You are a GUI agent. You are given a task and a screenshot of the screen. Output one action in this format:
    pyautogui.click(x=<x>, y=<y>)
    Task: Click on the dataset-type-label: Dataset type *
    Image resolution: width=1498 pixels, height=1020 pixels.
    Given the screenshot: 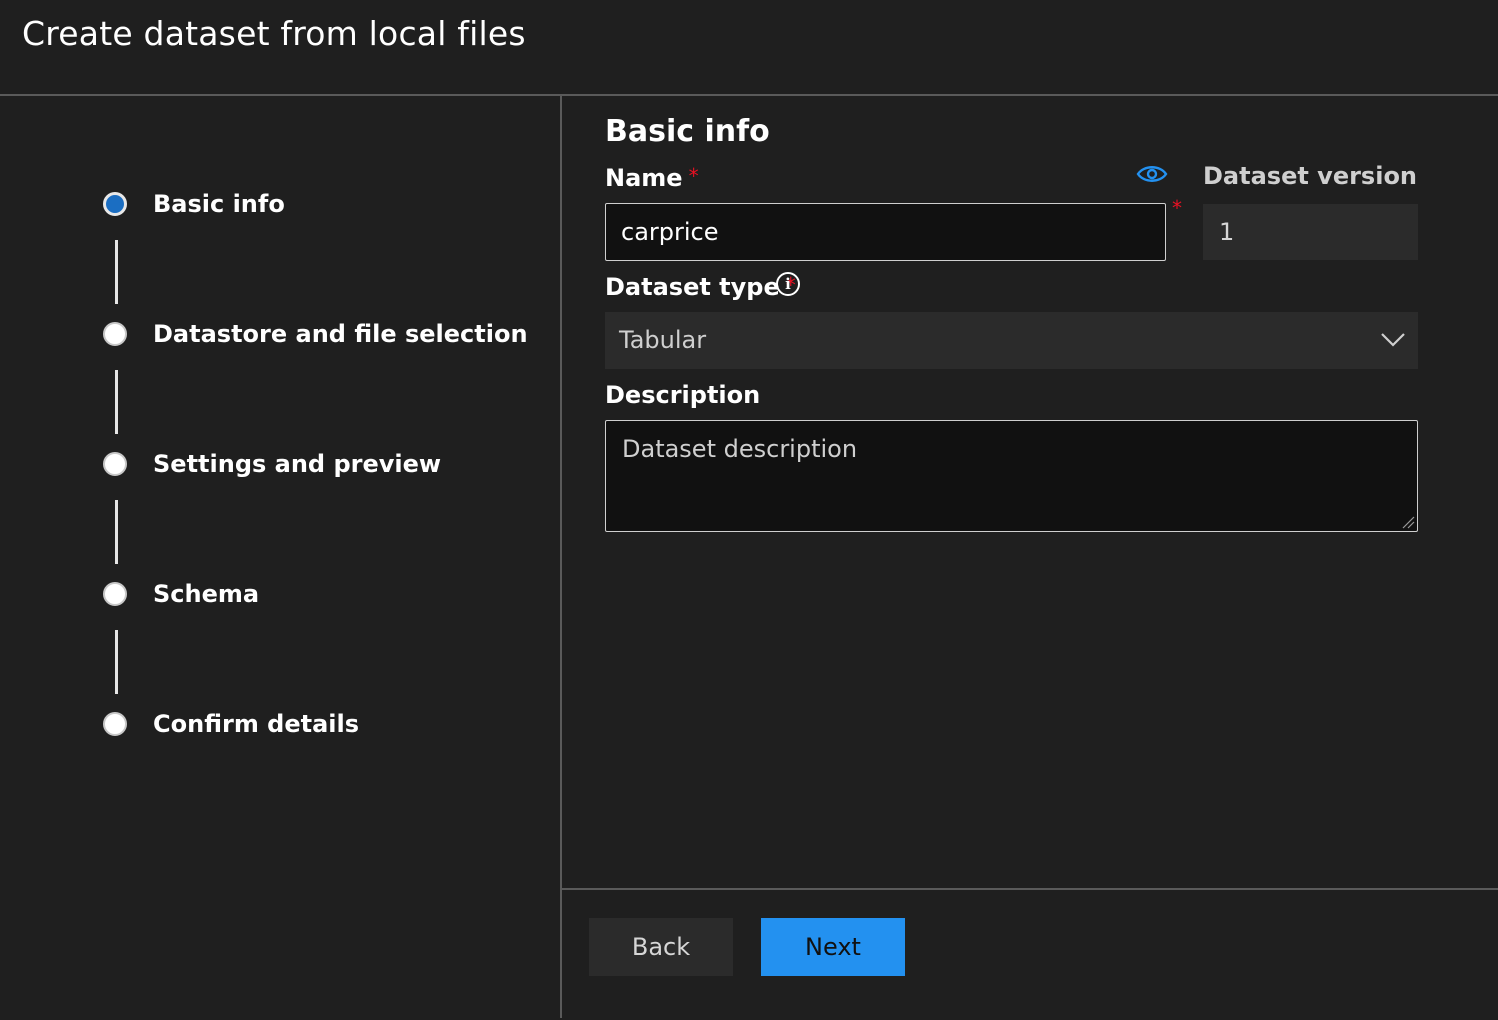 What is the action you would take?
    pyautogui.click(x=700, y=287)
    